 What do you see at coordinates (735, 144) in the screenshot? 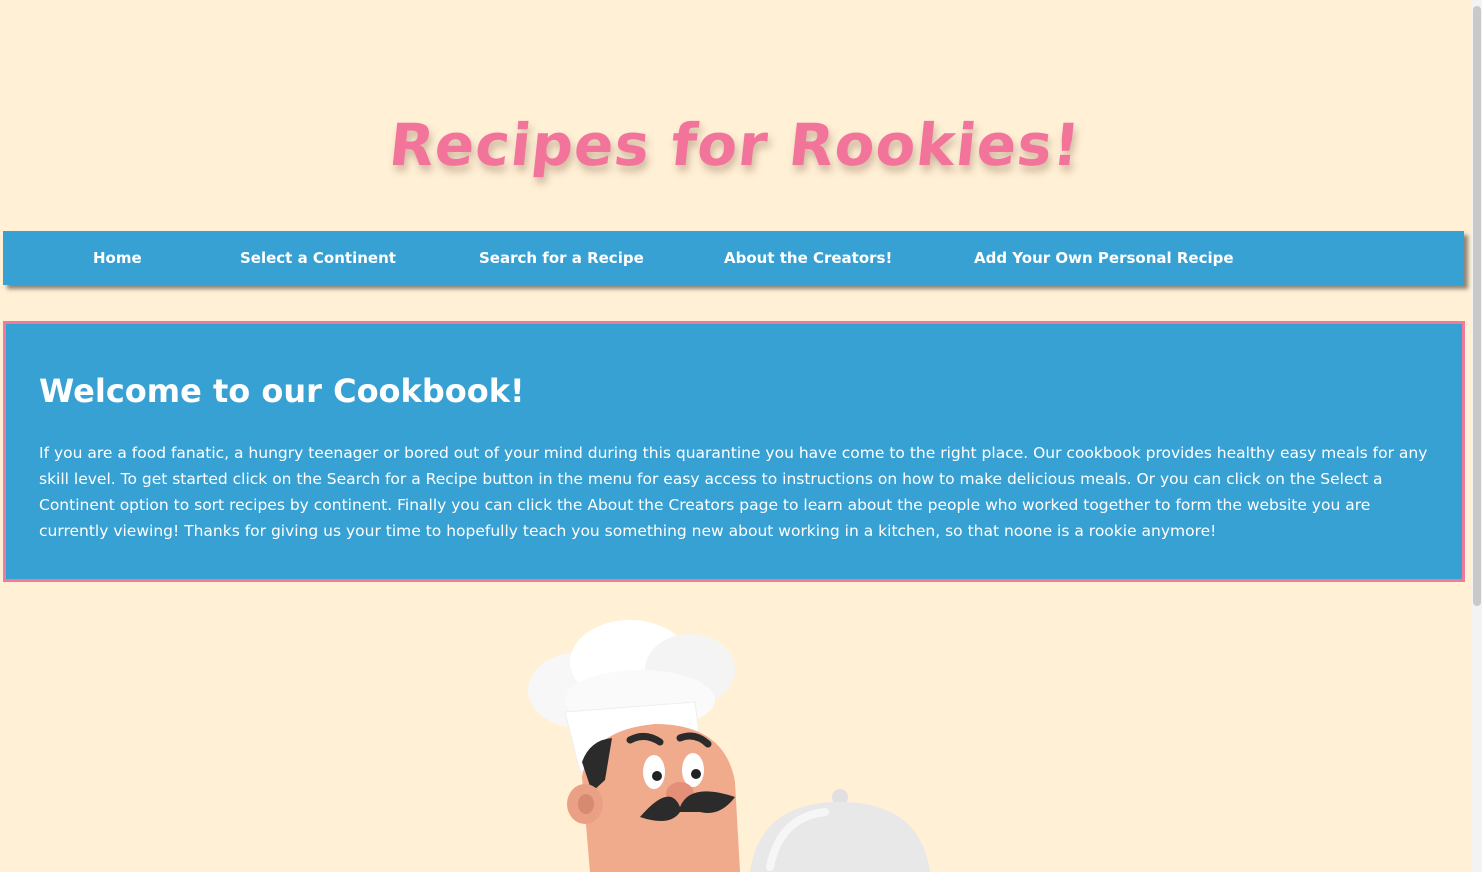
I see `page-title: Recipes for Rookies!` at bounding box center [735, 144].